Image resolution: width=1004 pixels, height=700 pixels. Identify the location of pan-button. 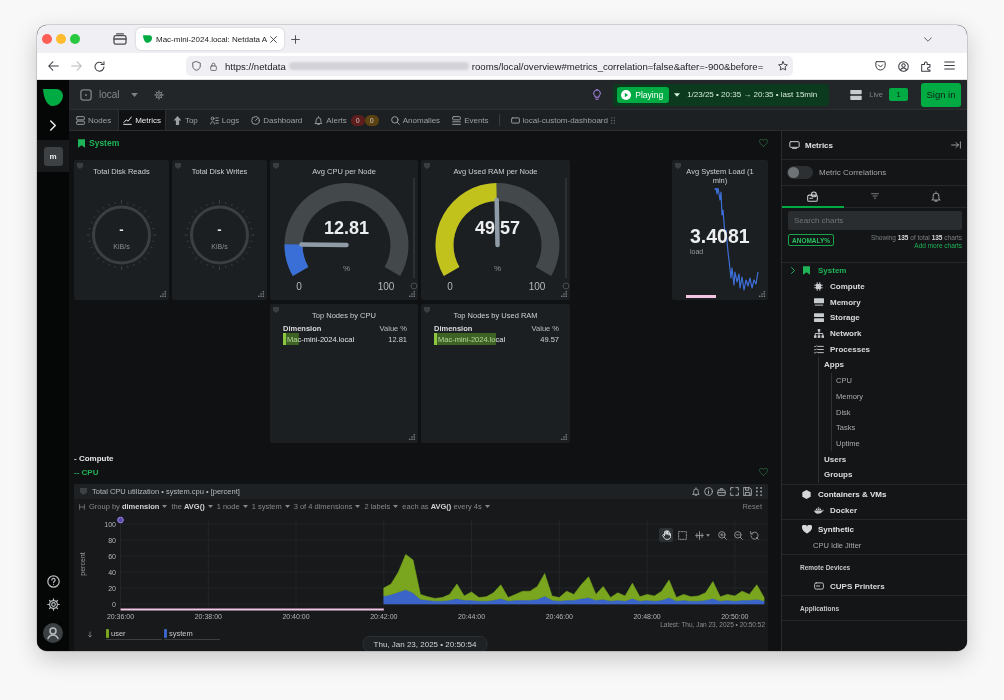
(666, 535).